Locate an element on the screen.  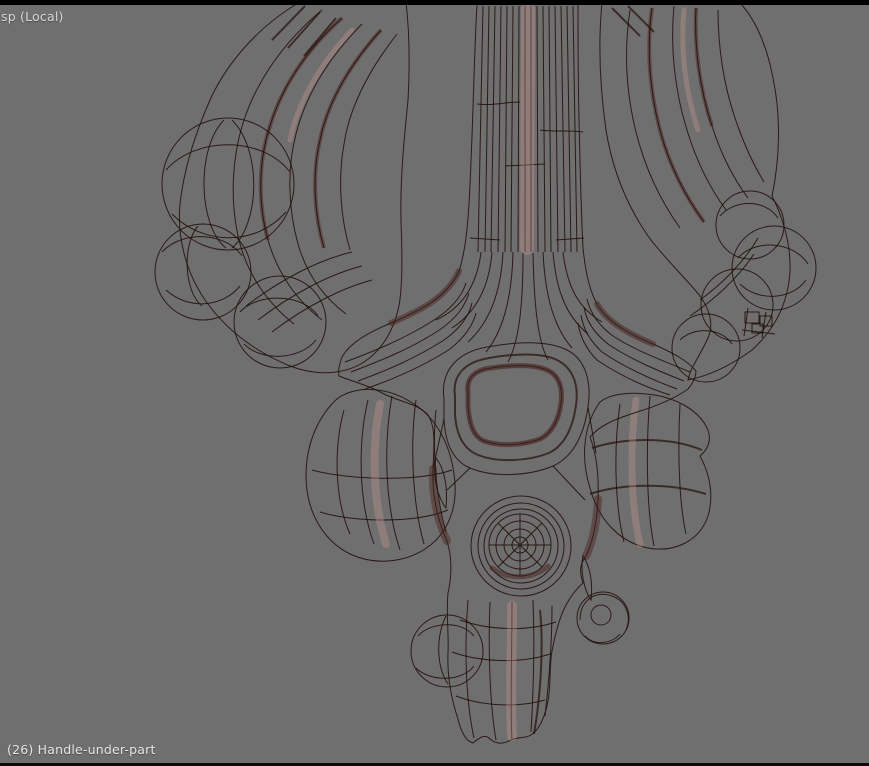
left-scroll-mesh is located at coordinates (282, 187).